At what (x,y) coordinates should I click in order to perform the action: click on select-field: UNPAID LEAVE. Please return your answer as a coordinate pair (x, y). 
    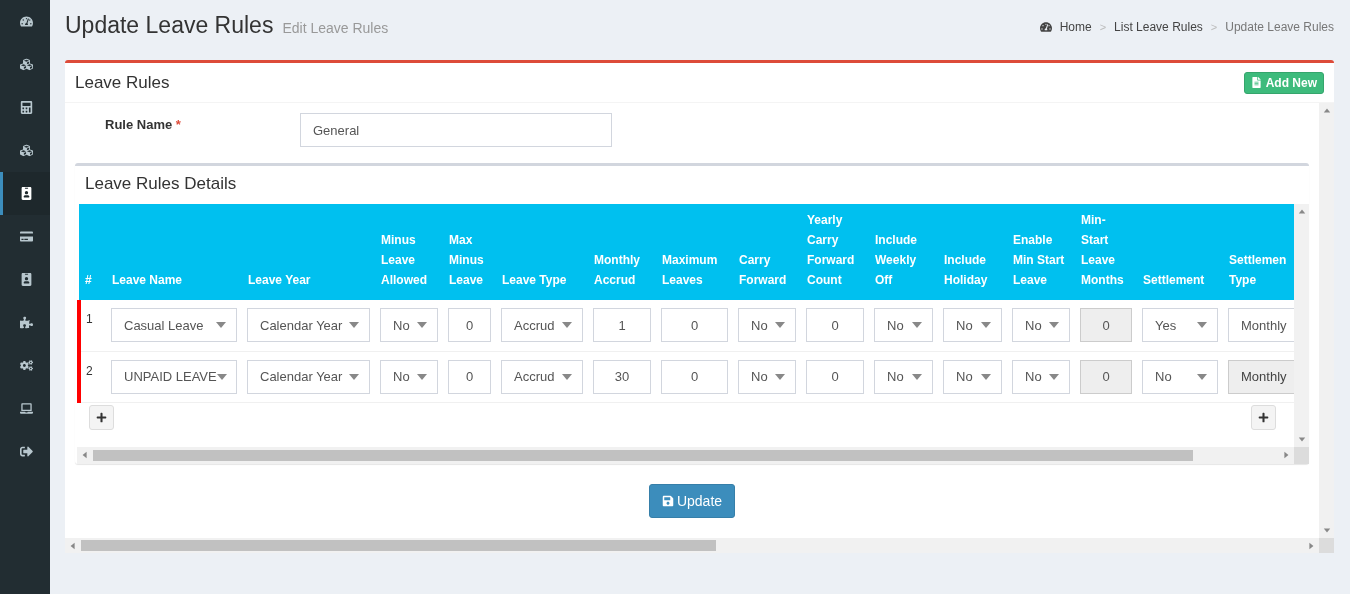
    Looking at the image, I should click on (174, 376).